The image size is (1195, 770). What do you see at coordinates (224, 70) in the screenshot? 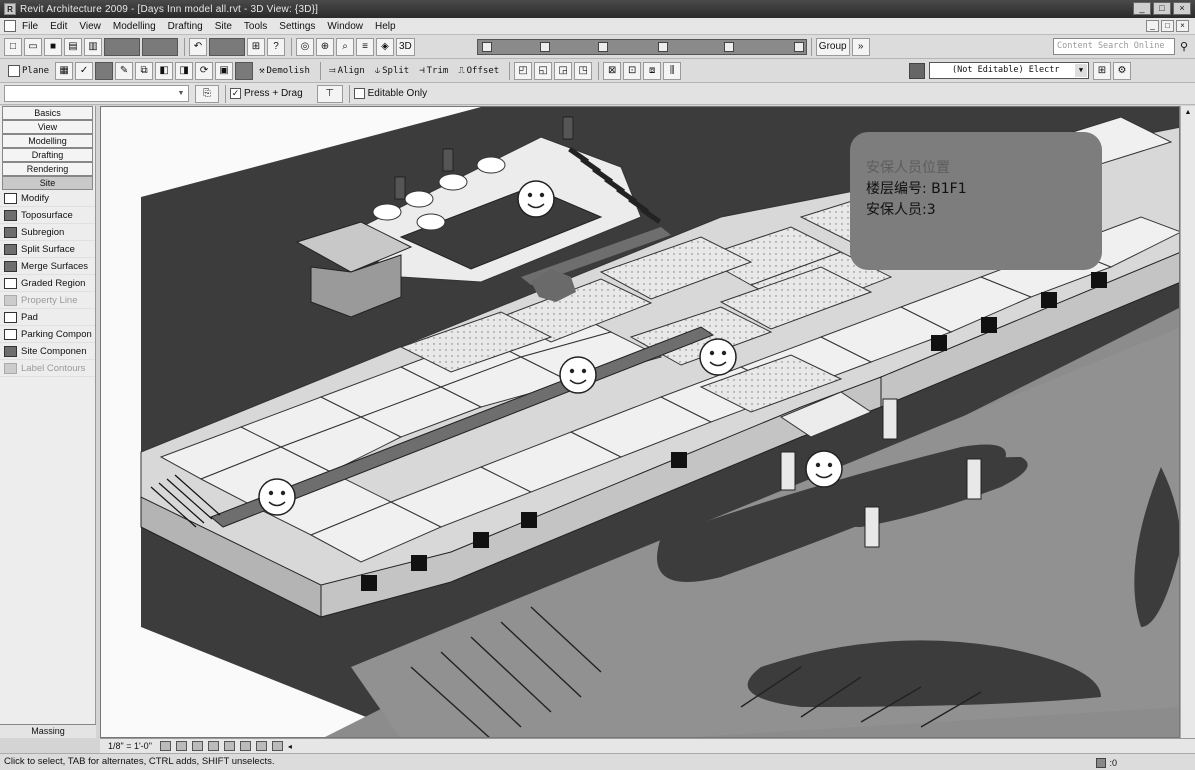
I see `array-icon: ▣` at bounding box center [224, 70].